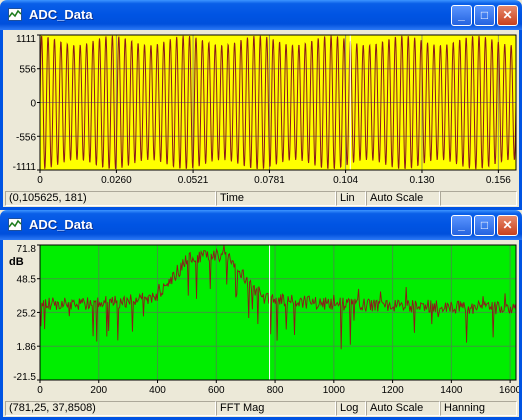  Describe the element at coordinates (98, 390) in the screenshot. I see `x-tick-label: 200` at that location.